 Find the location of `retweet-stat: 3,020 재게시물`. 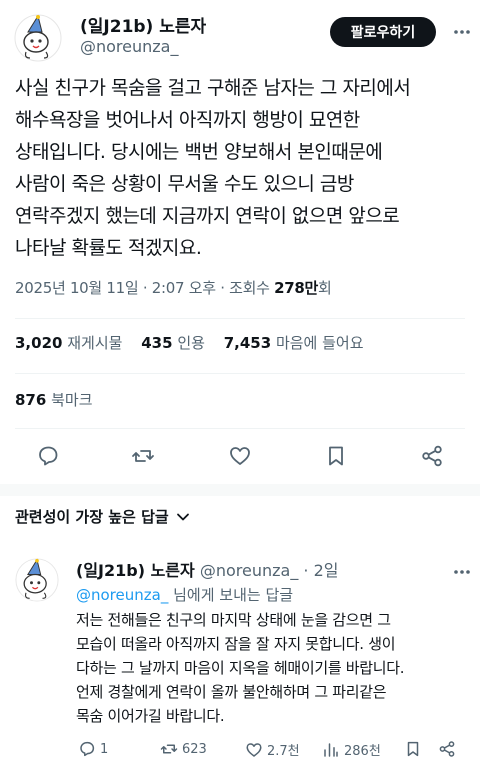

retweet-stat: 3,020 재게시물 is located at coordinates (68, 343).